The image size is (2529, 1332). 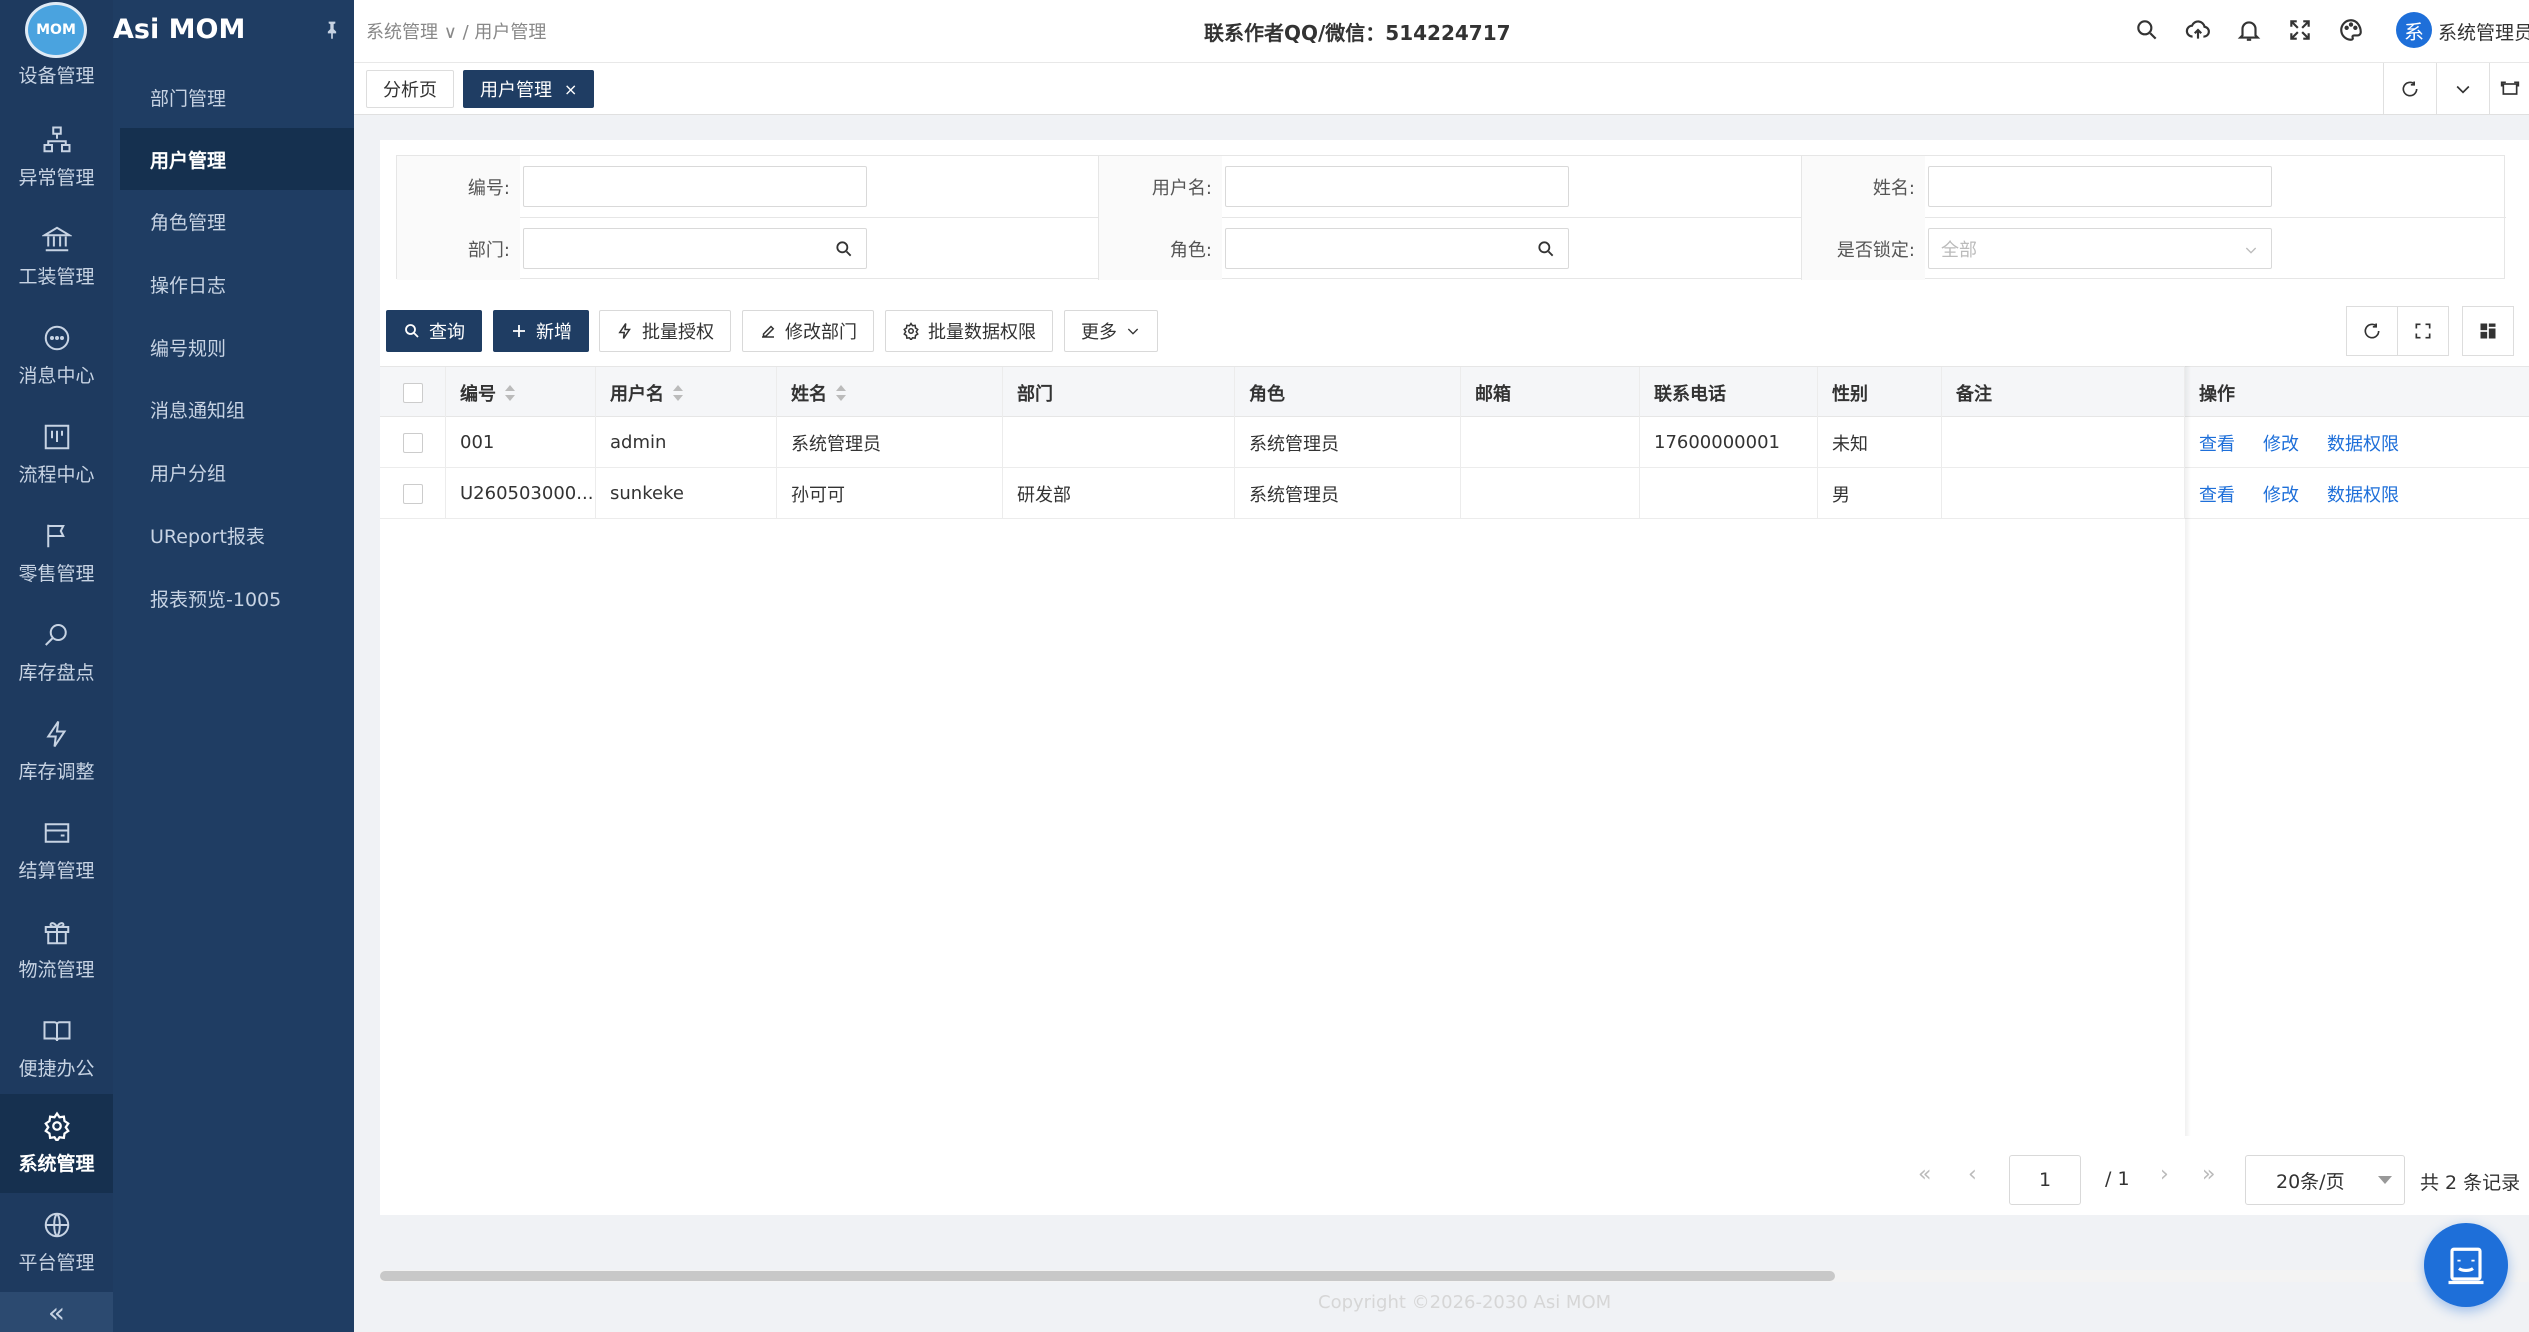 What do you see at coordinates (56, 1312) in the screenshot?
I see `collapse-sidebar-button: «` at bounding box center [56, 1312].